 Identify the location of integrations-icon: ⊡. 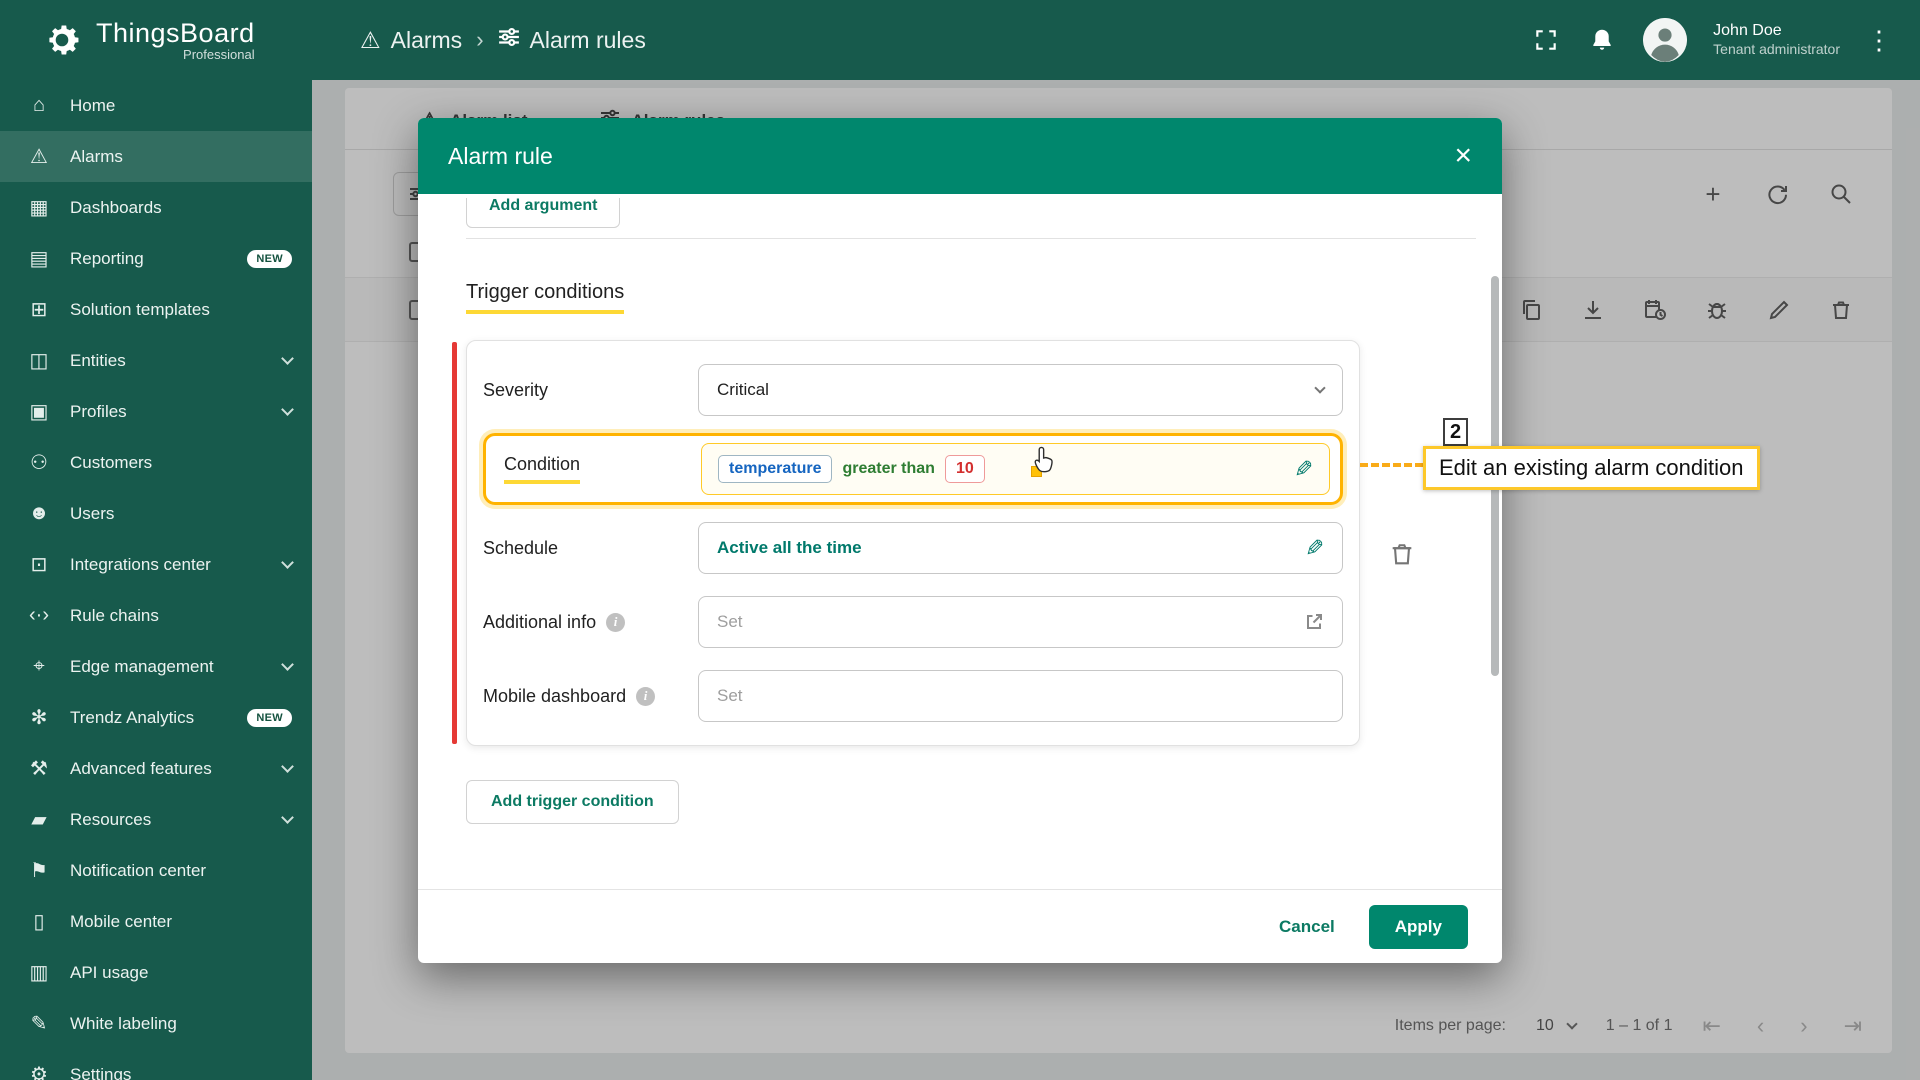
(39, 565).